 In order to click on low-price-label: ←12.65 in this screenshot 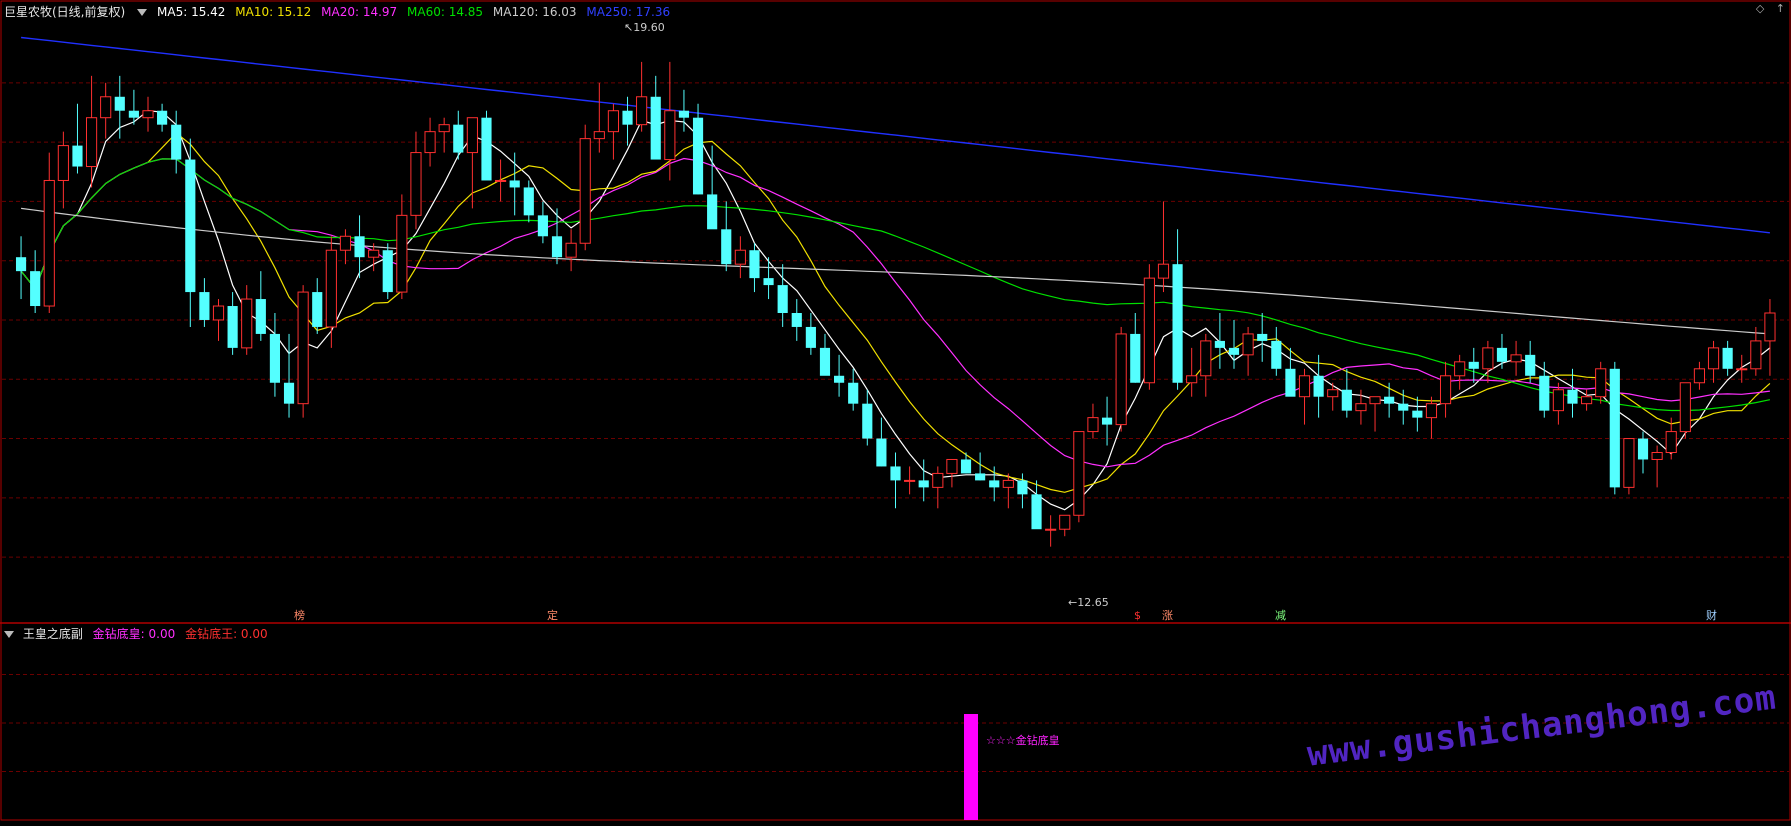, I will do `click(1088, 602)`.